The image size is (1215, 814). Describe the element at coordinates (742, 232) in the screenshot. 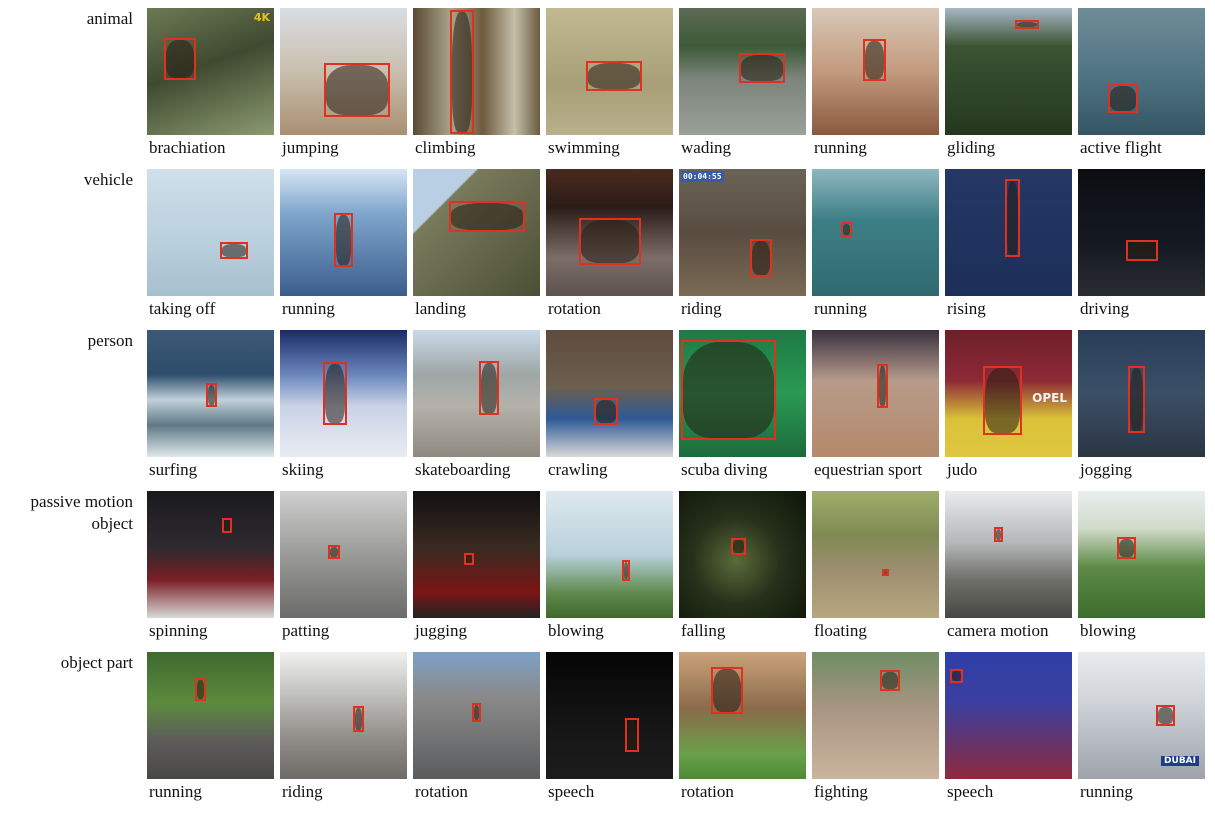

I see `video-frame-thumbnail: 00:04:55` at that location.